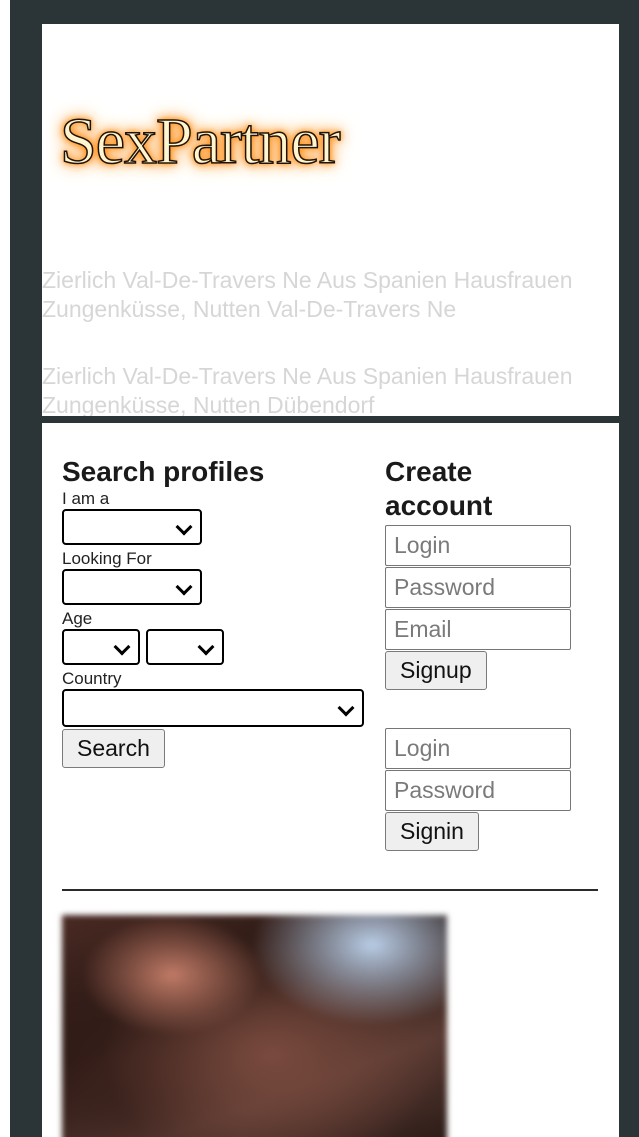 This screenshot has width=639, height=1137. What do you see at coordinates (86, 498) in the screenshot?
I see `i-am-label: I am a` at bounding box center [86, 498].